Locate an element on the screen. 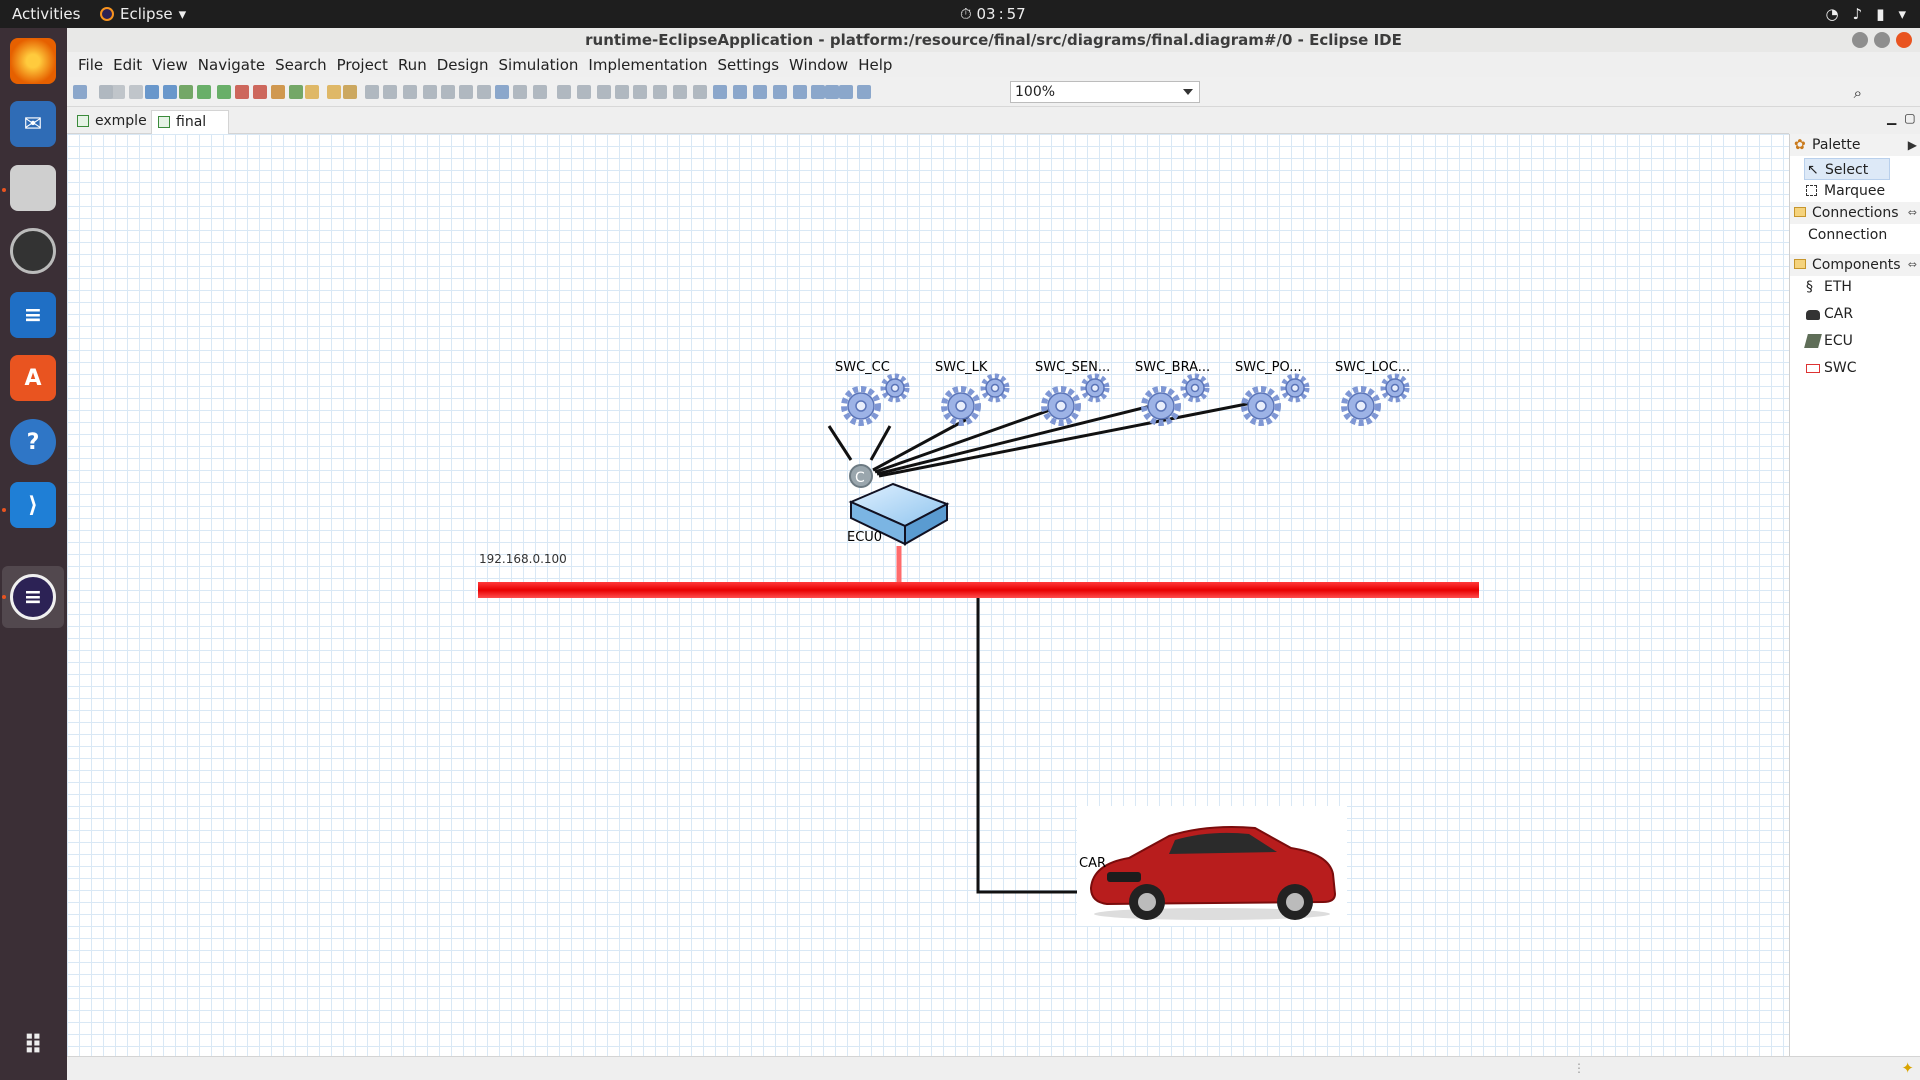  vscode-icon: ⟩ is located at coordinates (33, 505).